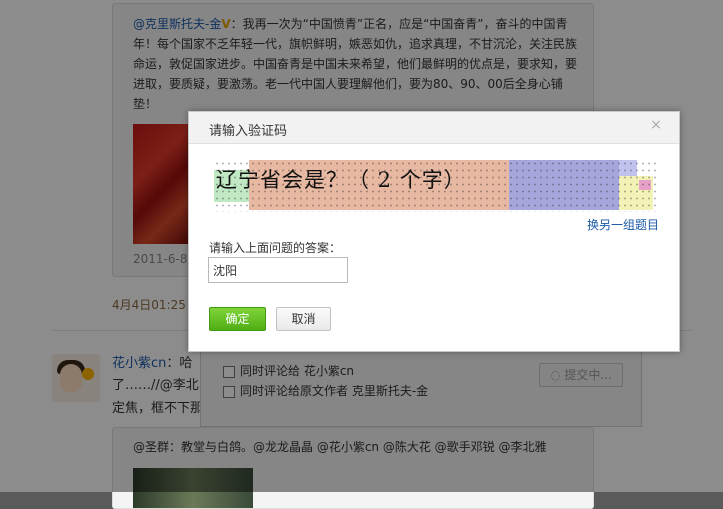 The height and width of the screenshot is (509, 723). Describe the element at coordinates (303, 319) in the screenshot. I see `cancel-button: 取消` at that location.